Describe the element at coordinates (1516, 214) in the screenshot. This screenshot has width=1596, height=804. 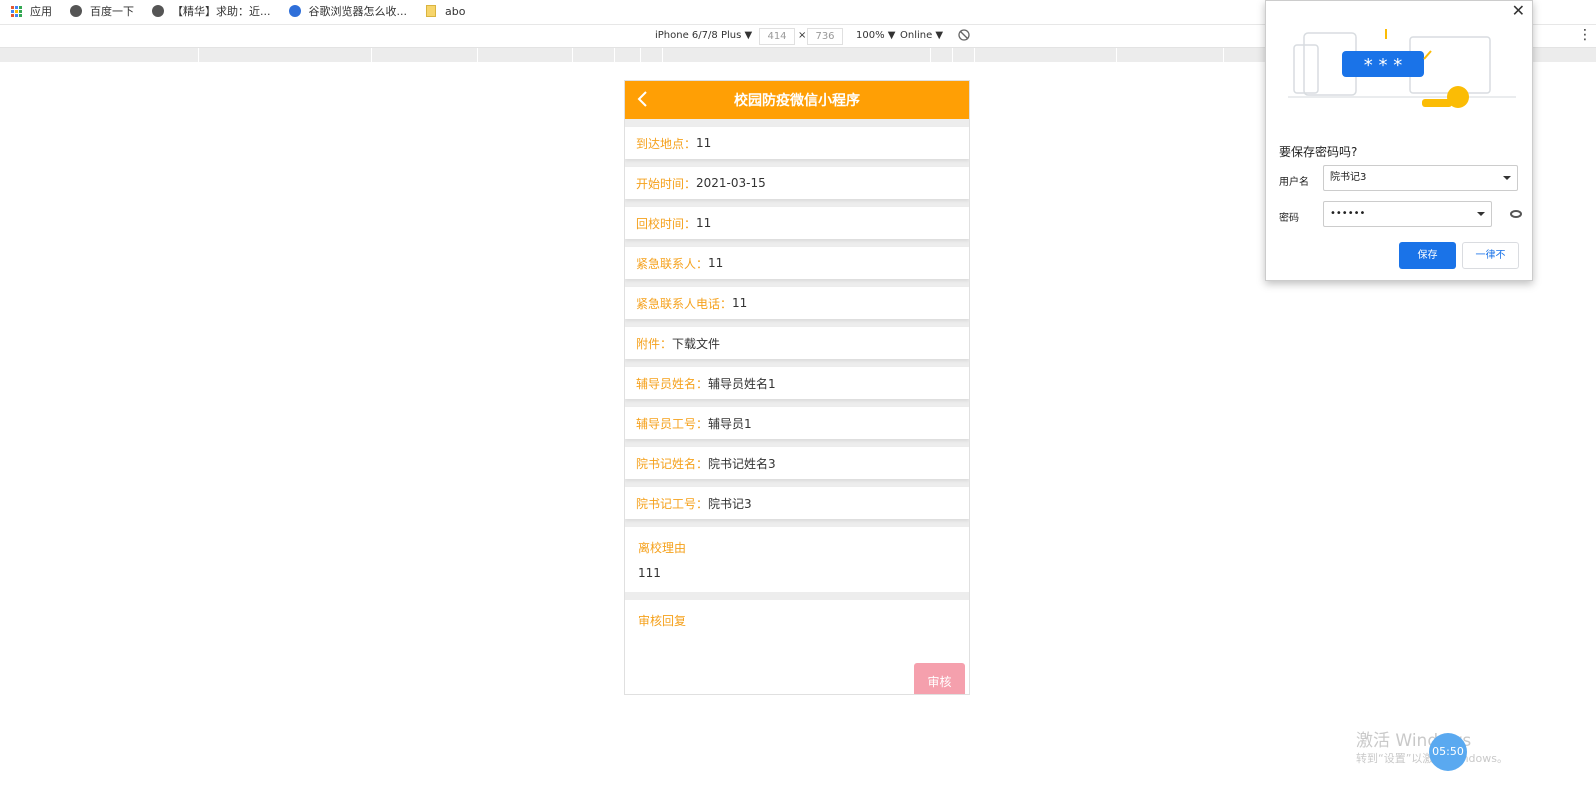
I see `eye-icon` at that location.